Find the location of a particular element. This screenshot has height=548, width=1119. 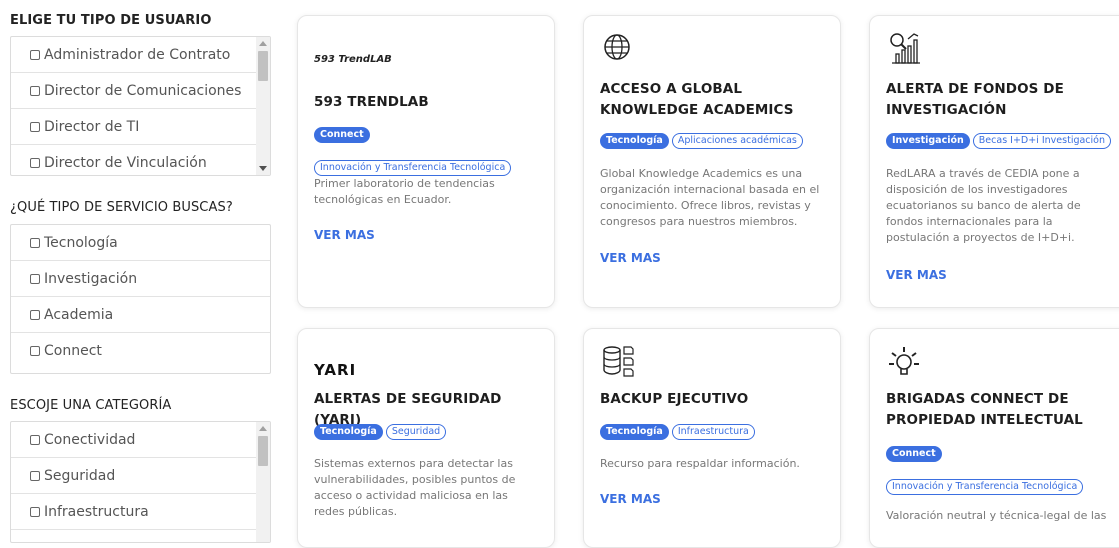

card-tags: Investigación Becas I+D+i Investigación is located at coordinates (1002, 141).